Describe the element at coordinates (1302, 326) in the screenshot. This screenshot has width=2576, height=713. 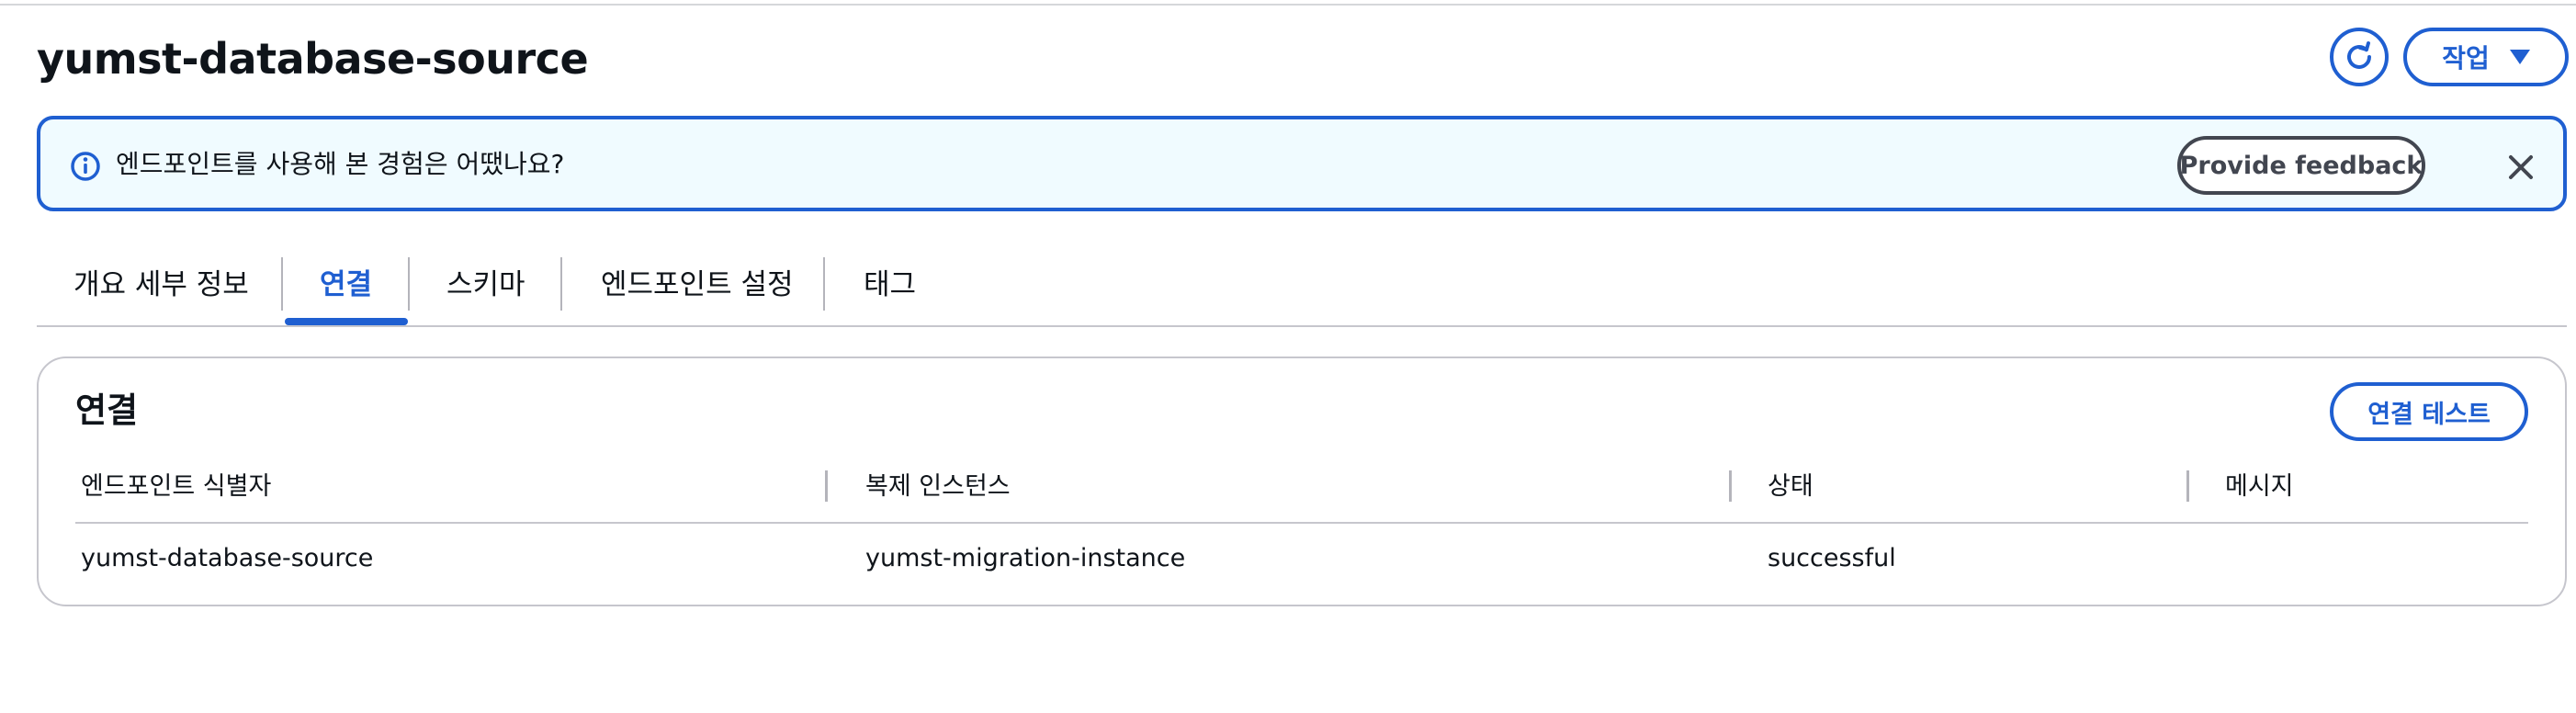
I see `tabs-divider` at that location.